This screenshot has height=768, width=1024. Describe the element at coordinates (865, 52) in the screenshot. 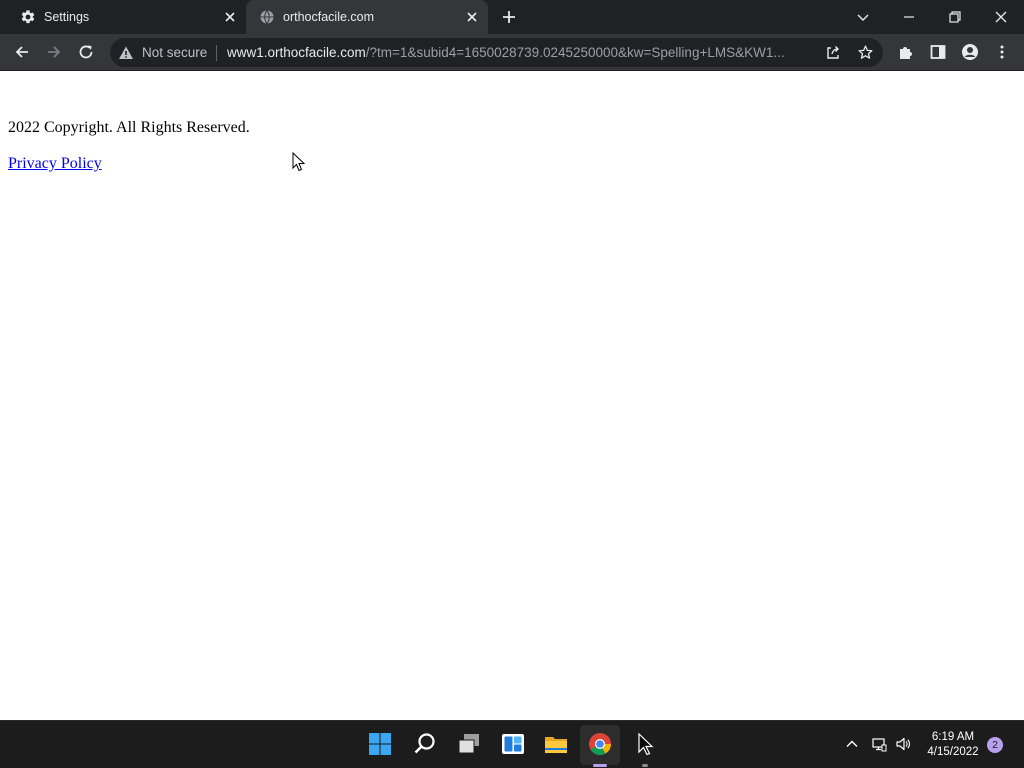

I see `bookmark-star-icon` at that location.